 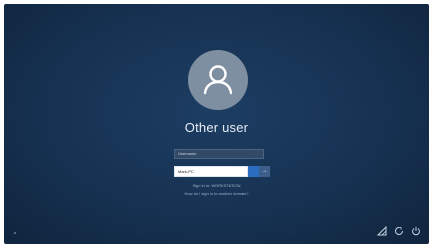 I want to click on username-field: Username, so click(x=219, y=154).